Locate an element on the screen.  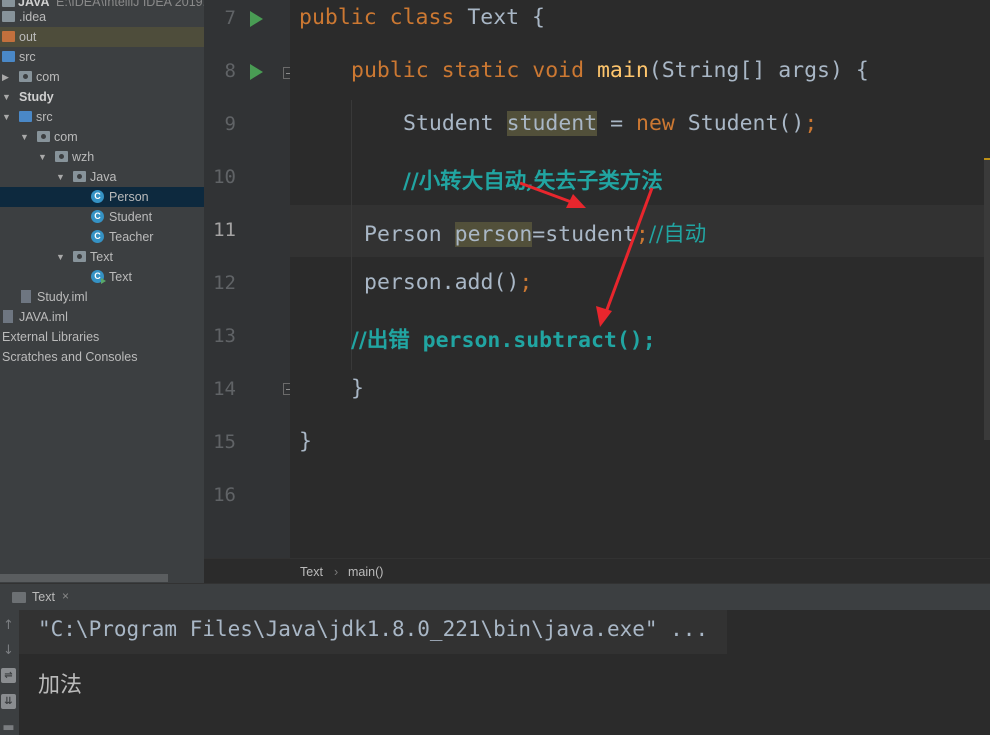
method-name: main is located at coordinates (622, 70).